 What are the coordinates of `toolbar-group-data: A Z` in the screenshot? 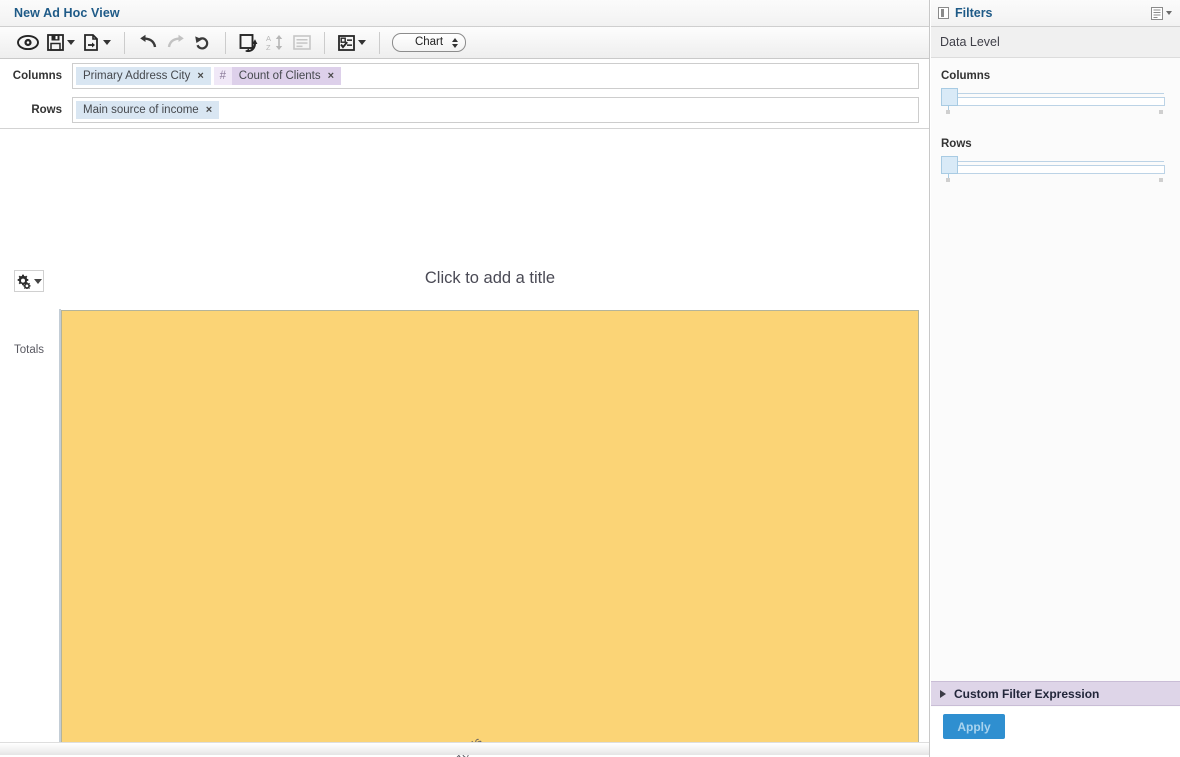 It's located at (275, 42).